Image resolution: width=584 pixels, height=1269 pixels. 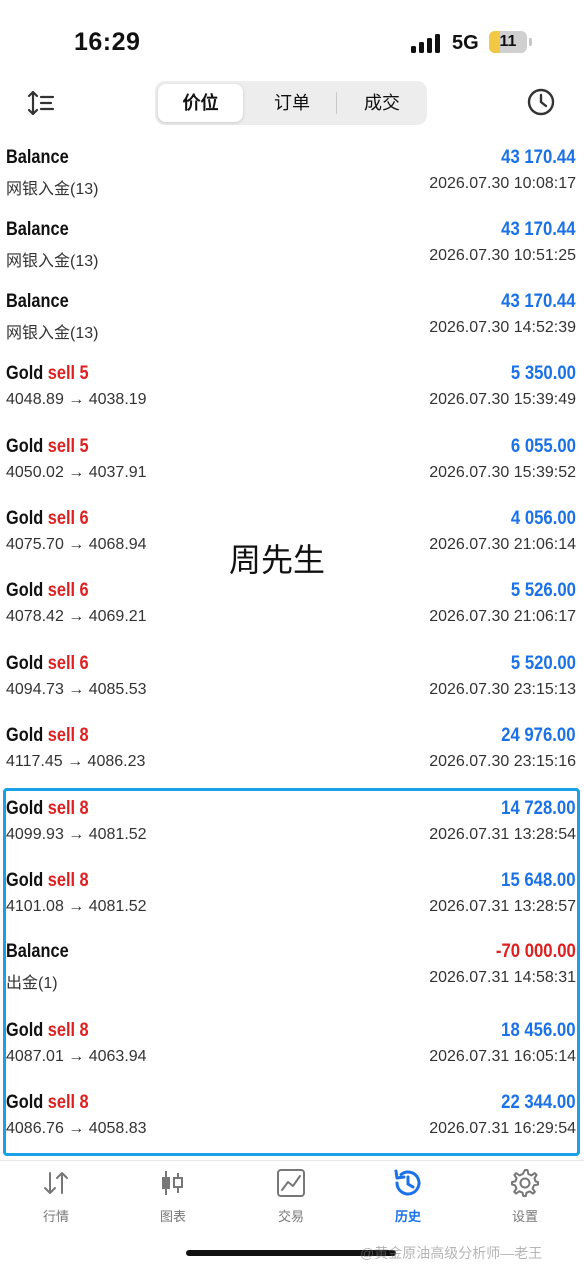 I want to click on timestamp: 2026.07.30 15:39:49, so click(x=502, y=399).